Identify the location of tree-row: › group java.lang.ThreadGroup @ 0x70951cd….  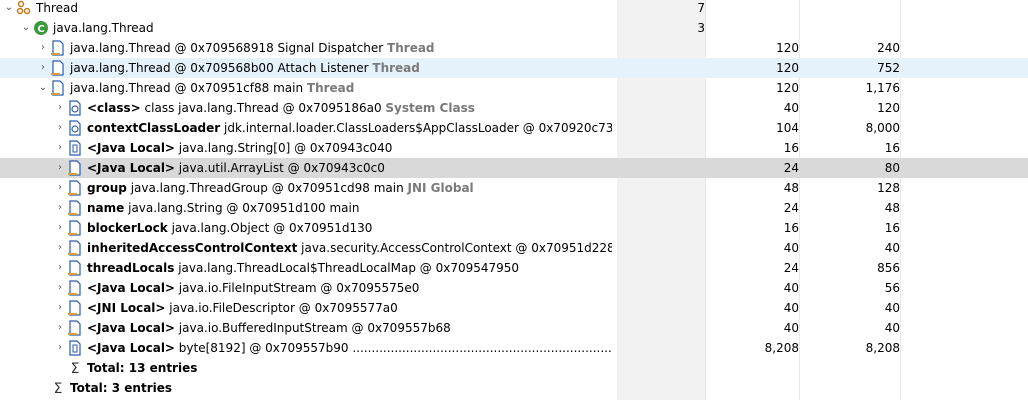
(514, 188).